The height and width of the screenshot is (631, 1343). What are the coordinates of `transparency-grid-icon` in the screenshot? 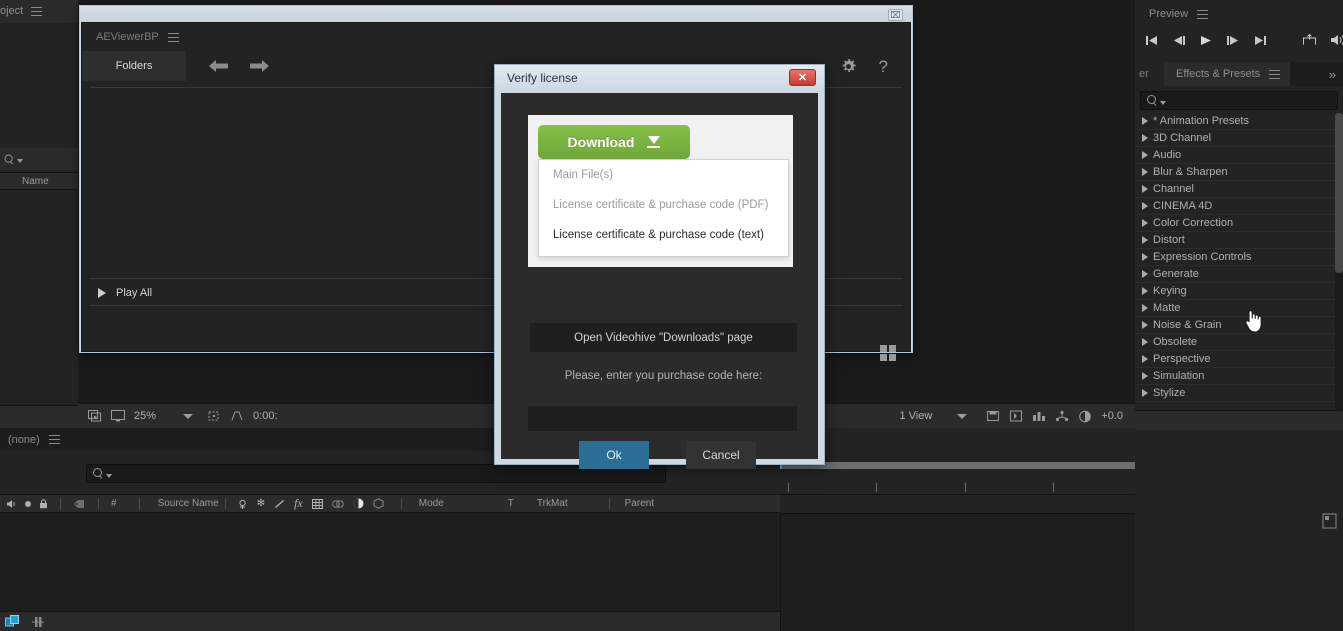 It's located at (237, 416).